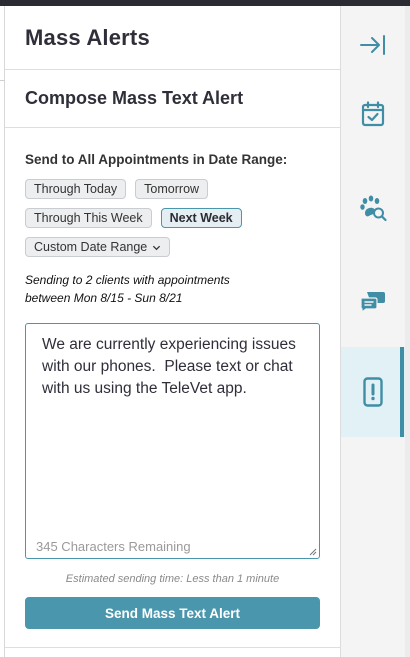 Image resolution: width=410 pixels, height=657 pixels. What do you see at coordinates (407, 331) in the screenshot?
I see `rail-edge` at bounding box center [407, 331].